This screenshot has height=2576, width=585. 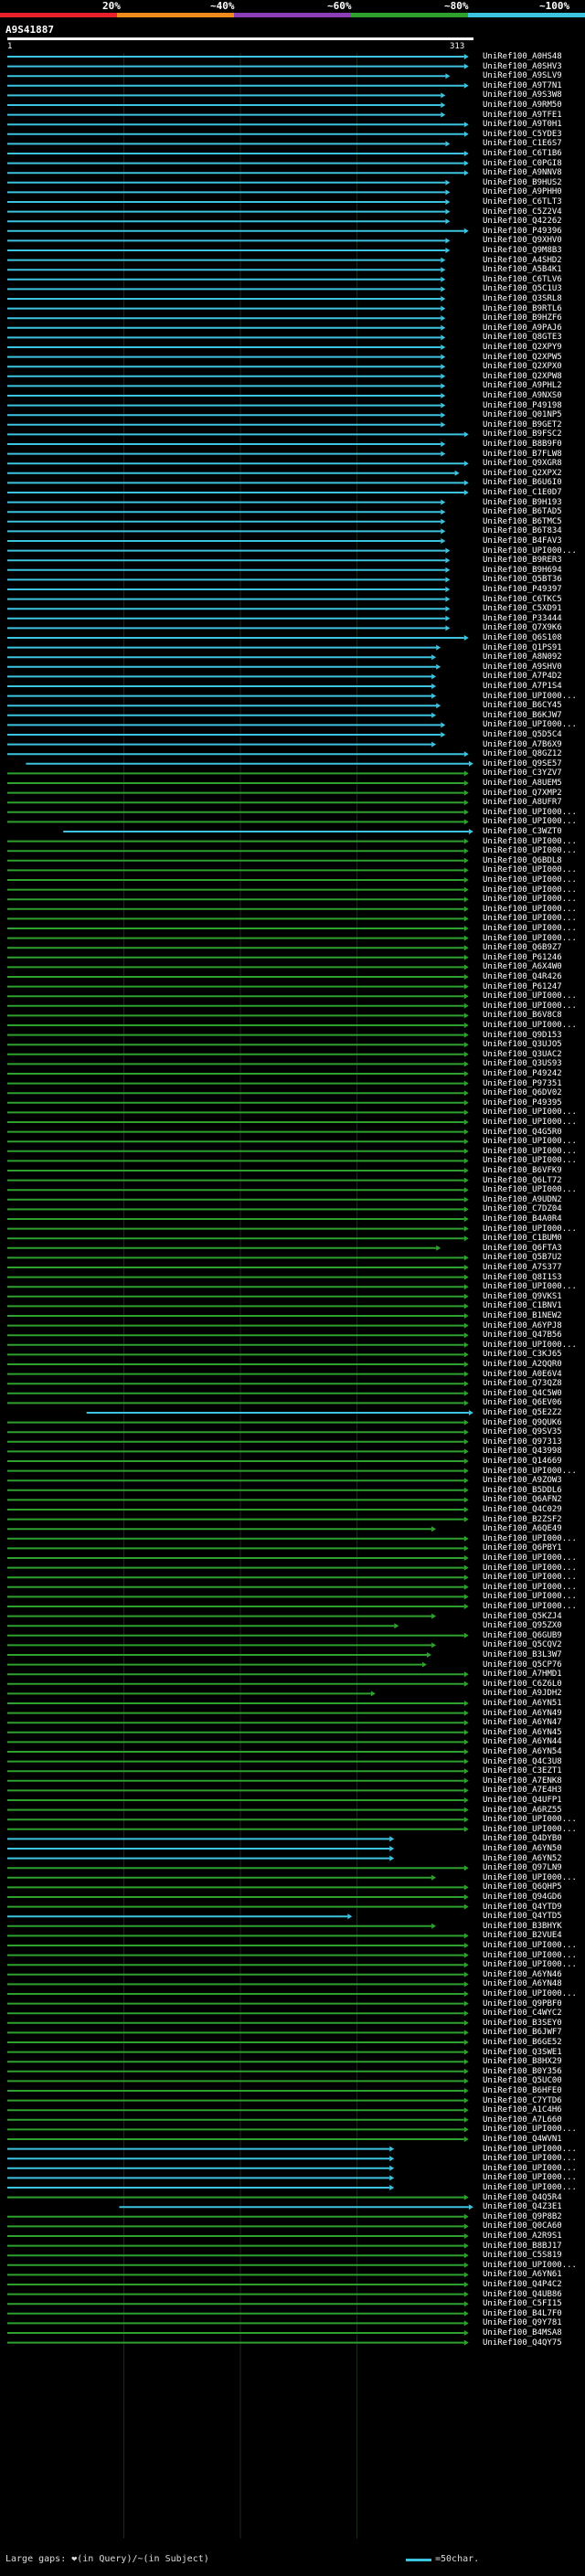 I want to click on hit-label: UniRef100_A9NNV8, so click(x=522, y=172).